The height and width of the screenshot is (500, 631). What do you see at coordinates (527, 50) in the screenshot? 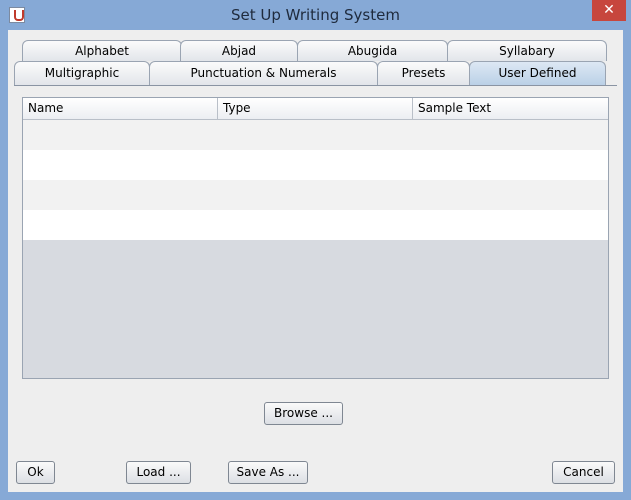
I see `tab-syllabary: Syllabary` at bounding box center [527, 50].